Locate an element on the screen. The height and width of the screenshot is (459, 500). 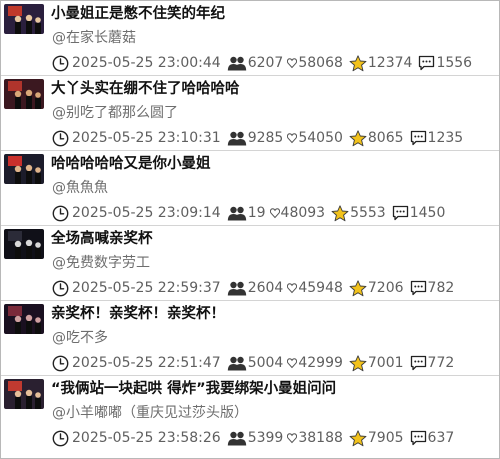
author-name: @别吃了都那么圆了 is located at coordinates (115, 113).